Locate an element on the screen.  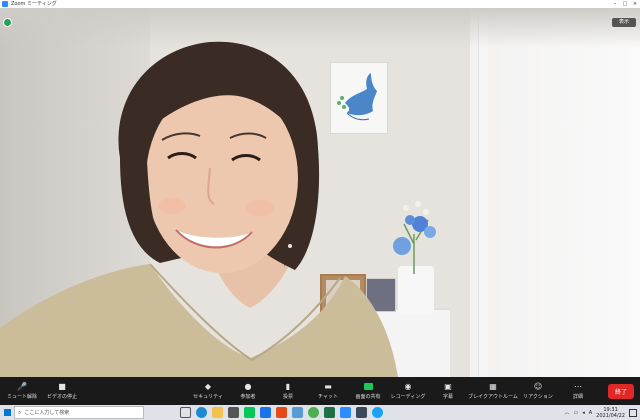
line-icon is located at coordinates (249, 412).